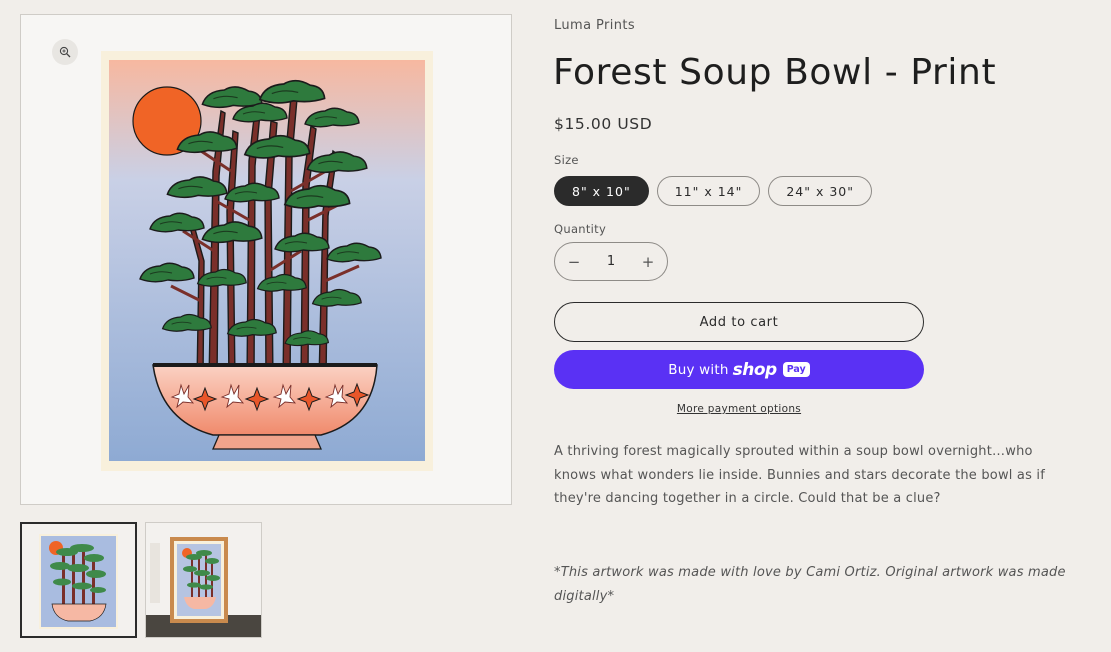 This screenshot has height=652, width=1111. I want to click on shop-logo-text: shop, so click(755, 369).